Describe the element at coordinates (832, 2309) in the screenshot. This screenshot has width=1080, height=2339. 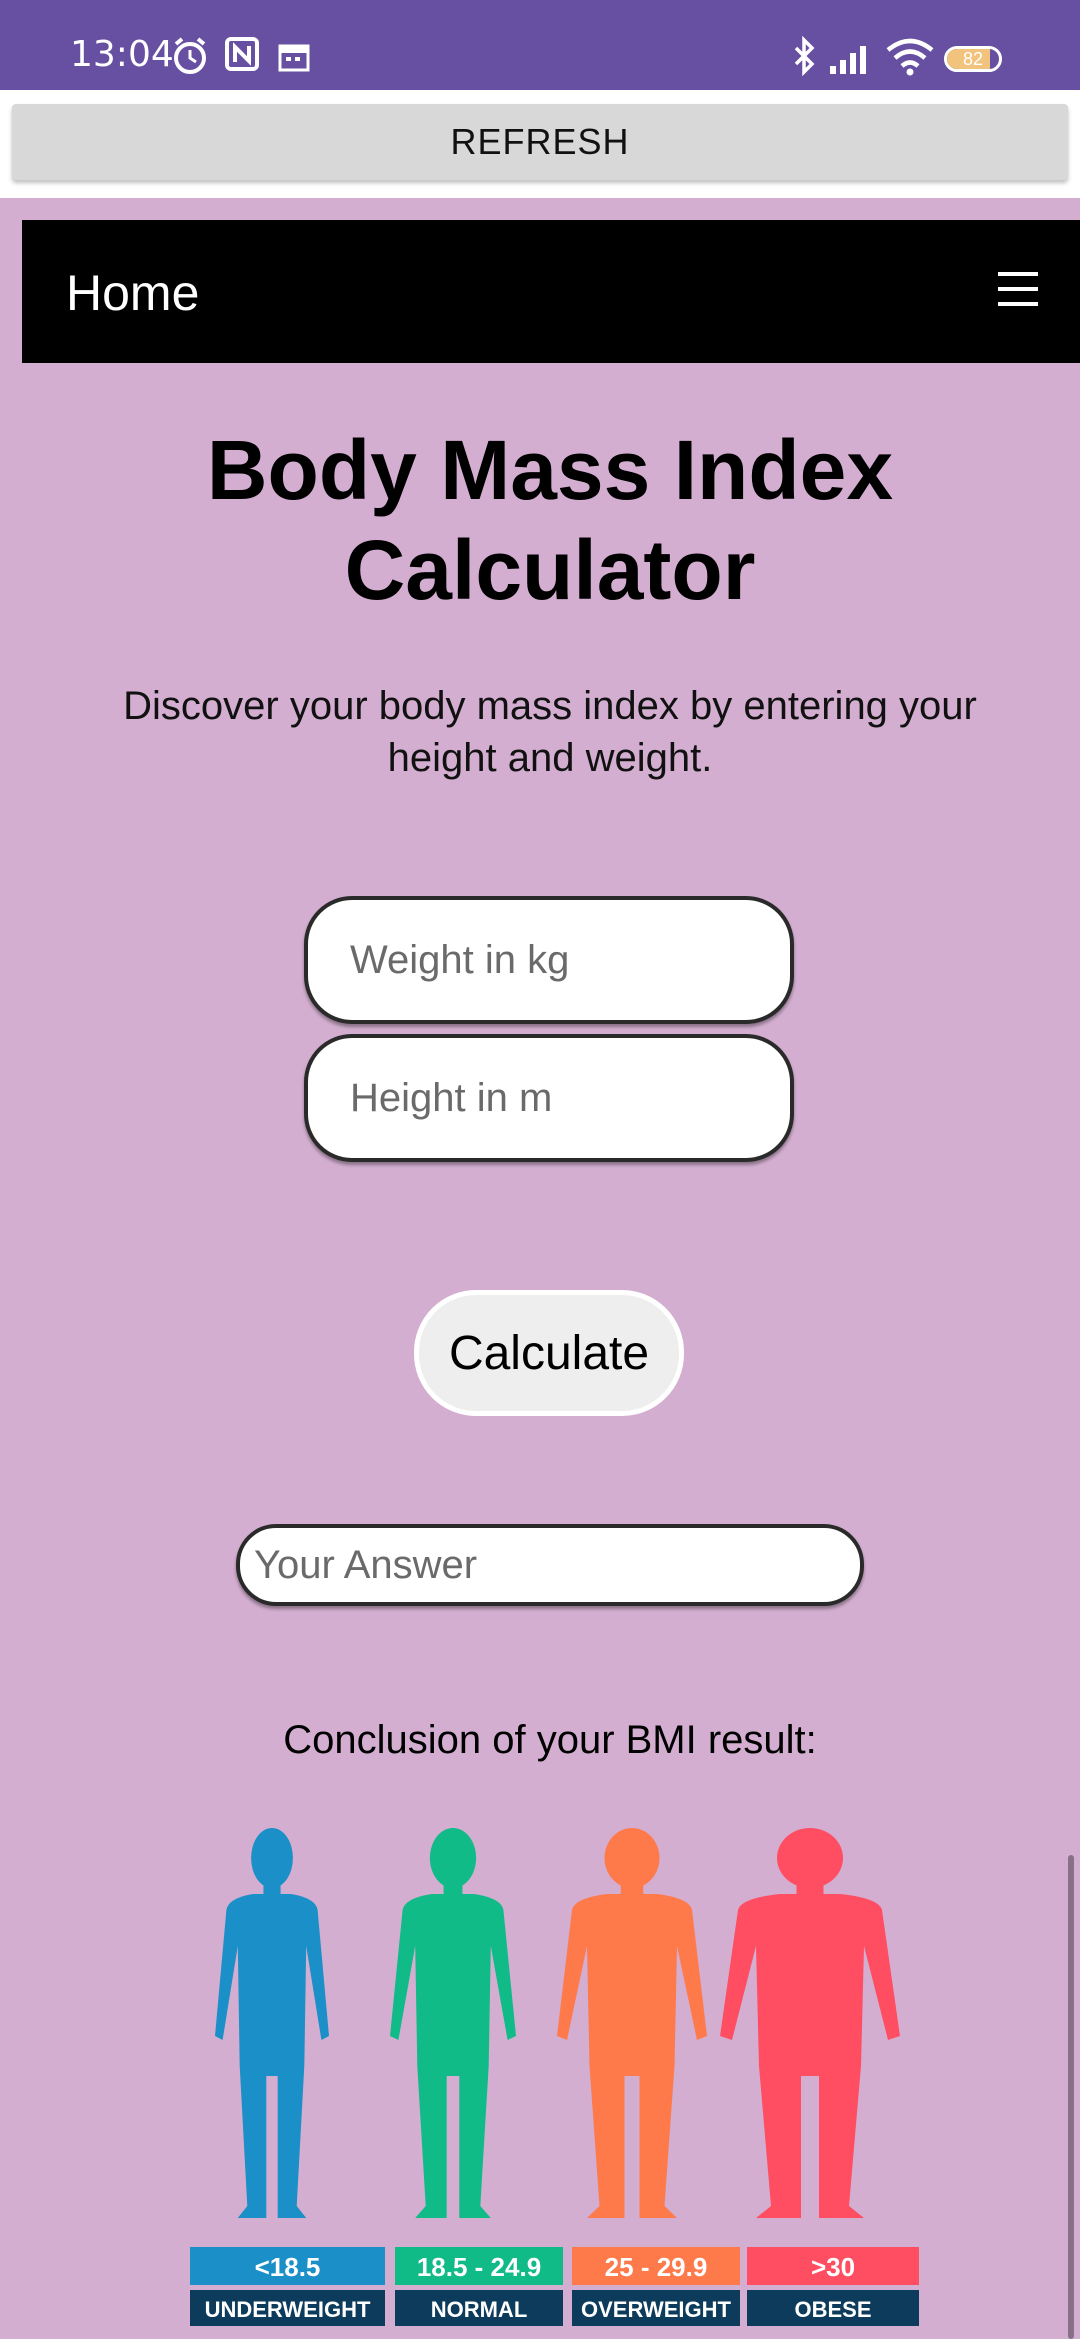
I see `bmi-category-label: OBESE` at that location.